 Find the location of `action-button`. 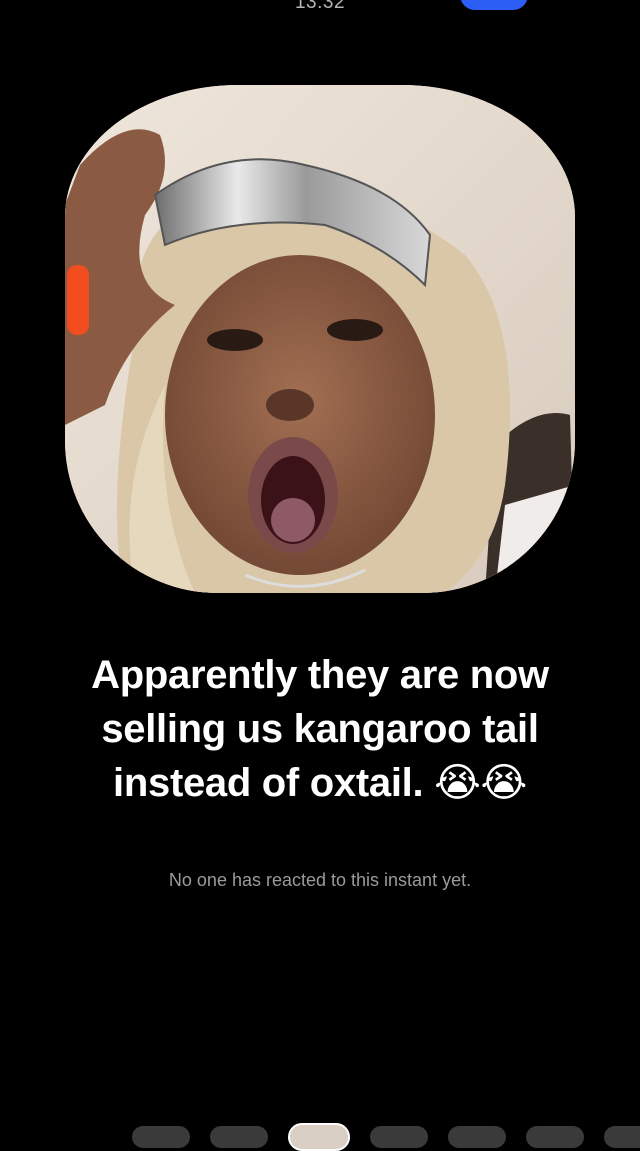

action-button is located at coordinates (494, 5).